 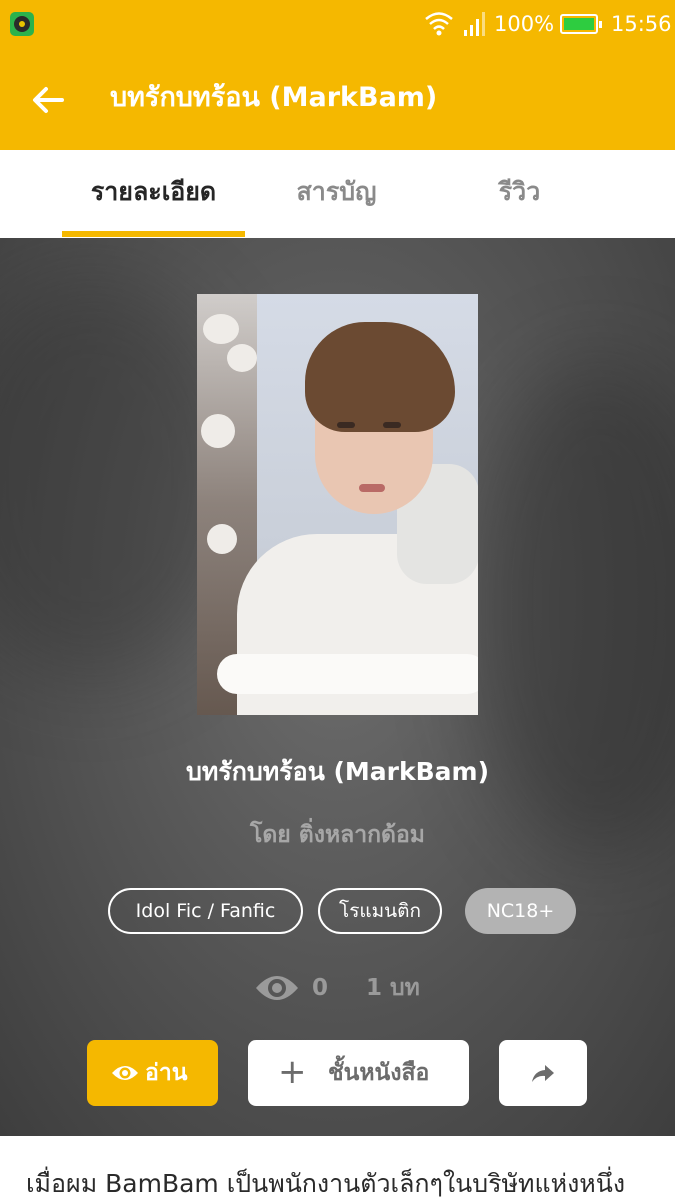 I want to click on app-notification-icon, so click(x=22, y=24).